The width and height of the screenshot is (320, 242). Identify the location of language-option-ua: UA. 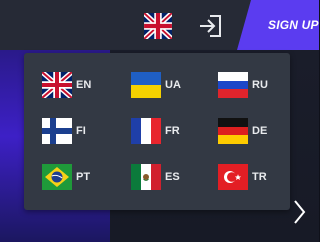
(156, 85).